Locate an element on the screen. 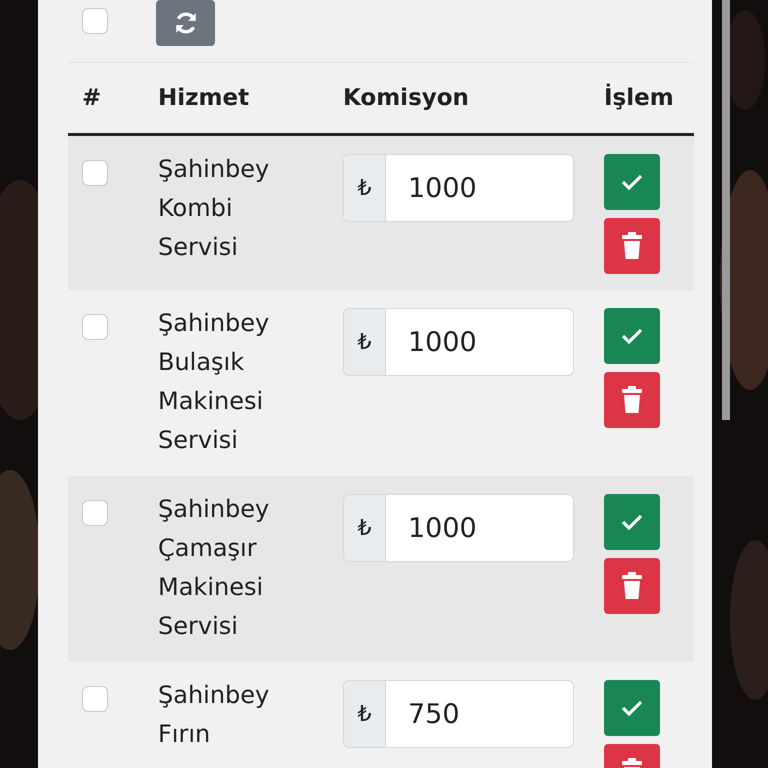 This screenshot has width=768, height=768. service-name: Şahinbey Kombi Servisi is located at coordinates (214, 208).